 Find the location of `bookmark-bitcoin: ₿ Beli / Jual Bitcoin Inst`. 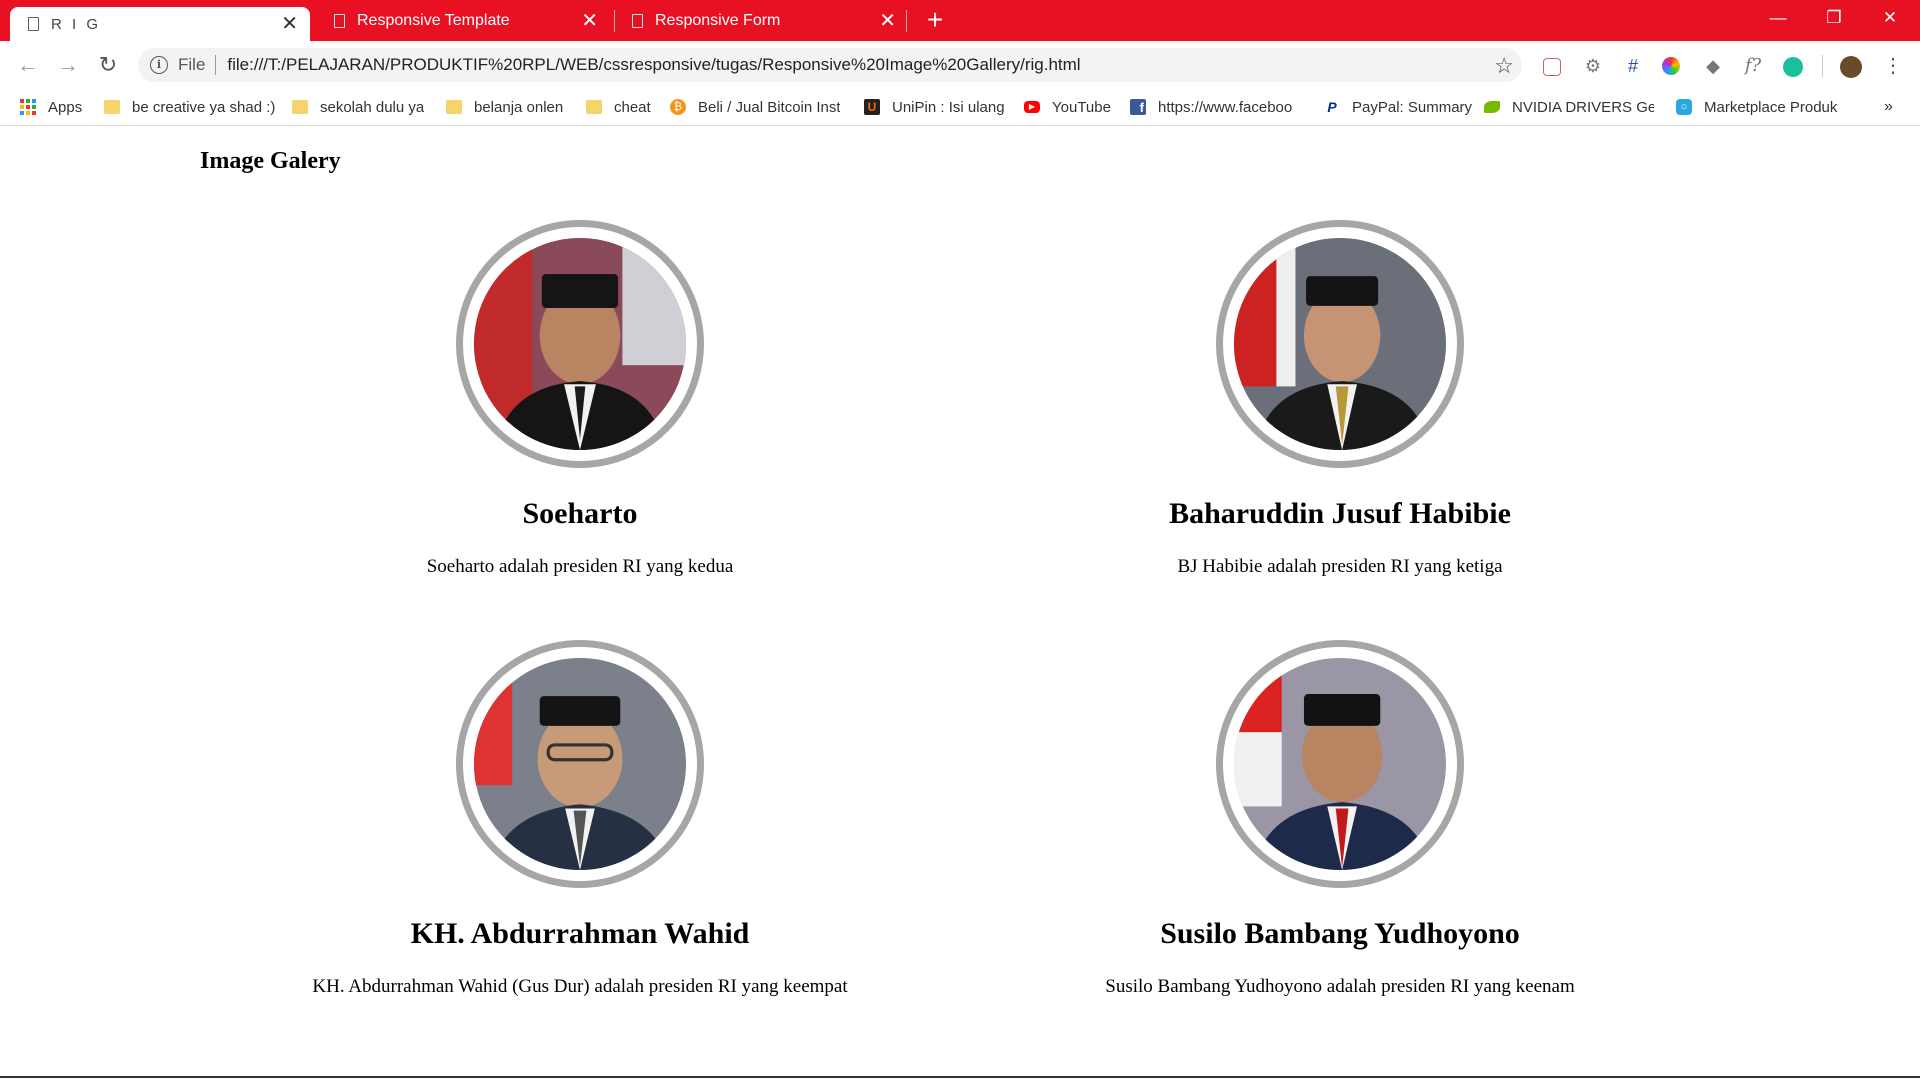

bookmark-bitcoin: ₿ Beli / Jual Bitcoin Inst is located at coordinates (755, 107).